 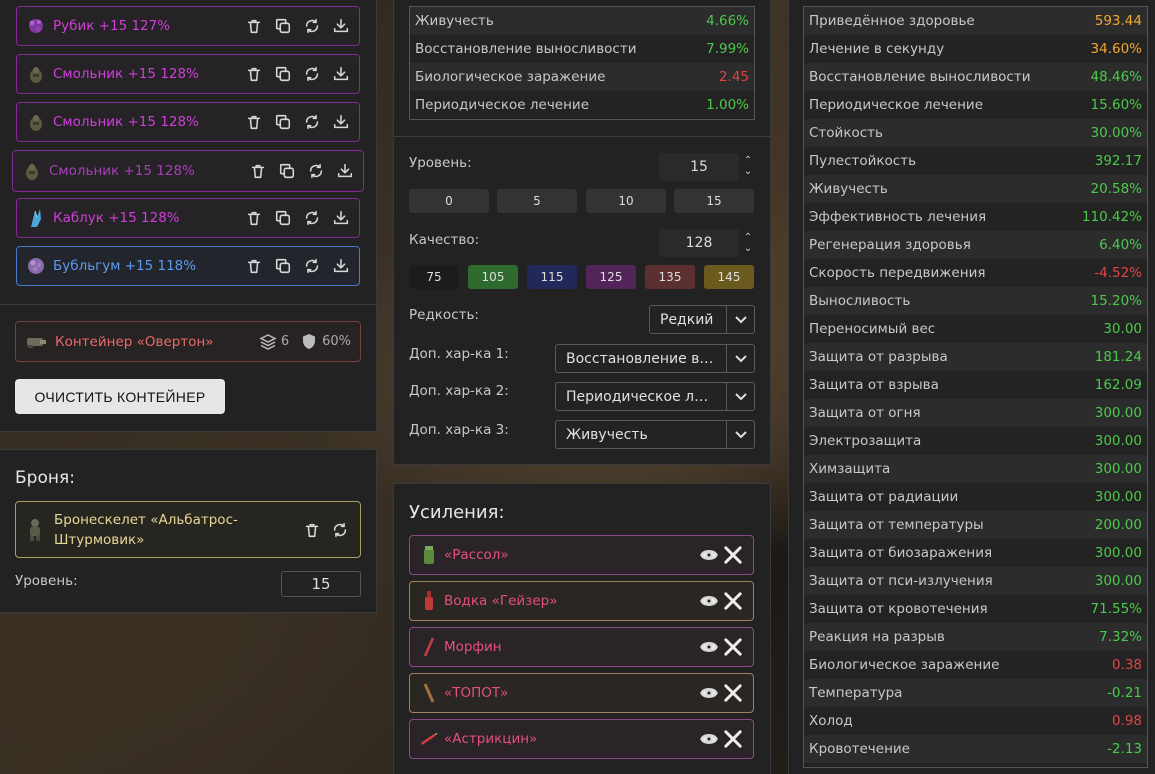 I want to click on container-name: Контейнер «Овертон», so click(x=134, y=341).